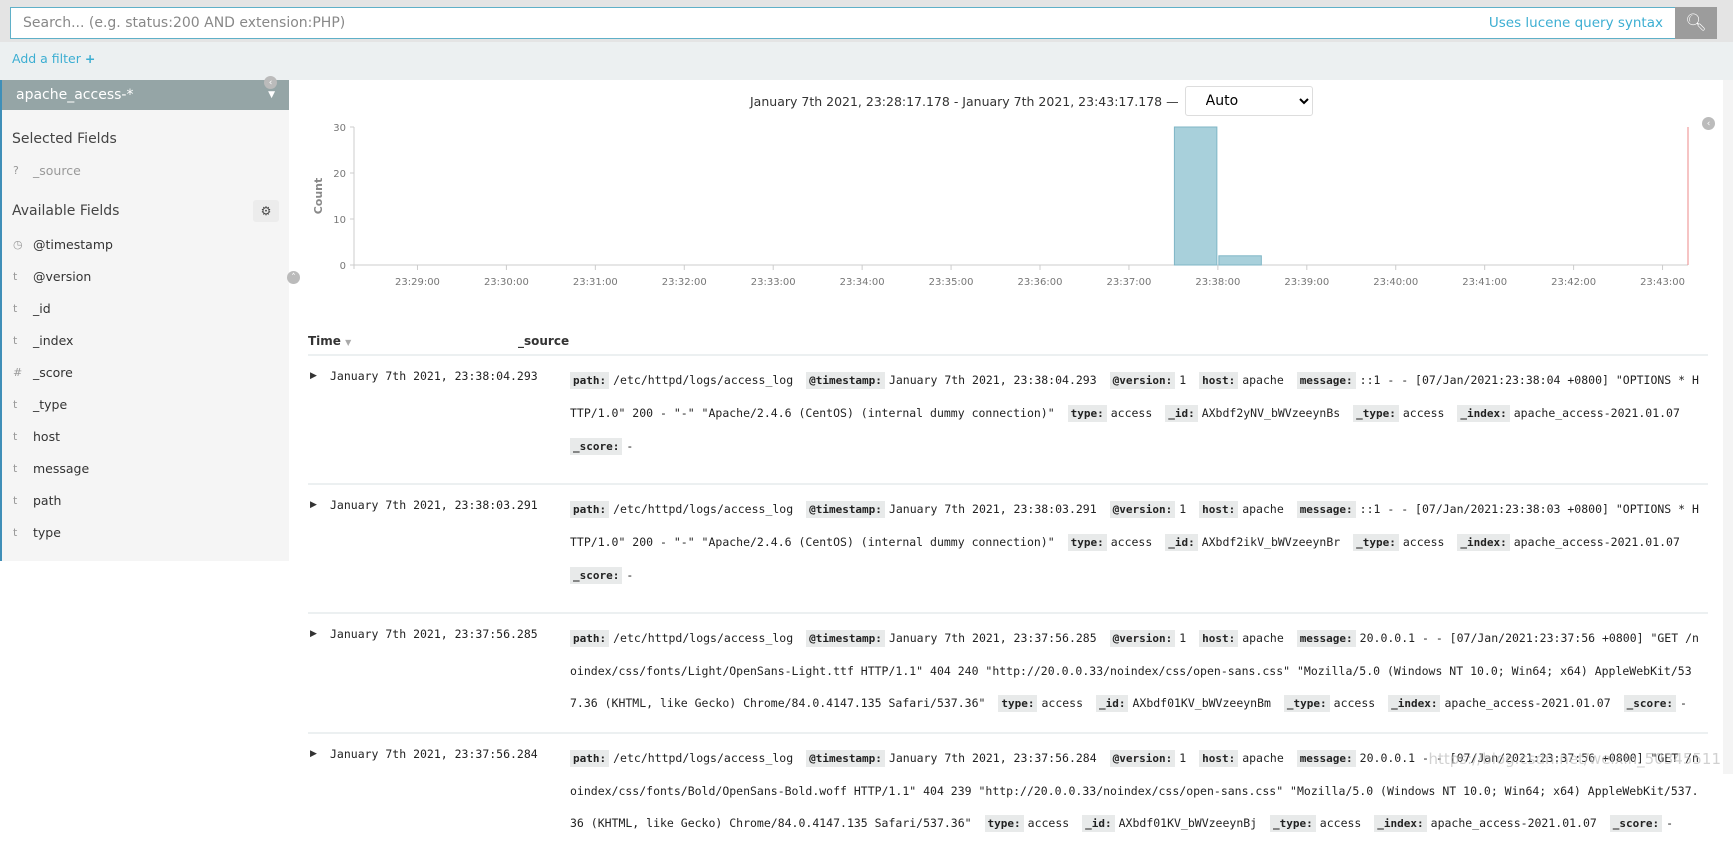 The height and width of the screenshot is (860, 1733). What do you see at coordinates (1573, 282) in the screenshot?
I see `x-tick-label: 23:42:00` at bounding box center [1573, 282].